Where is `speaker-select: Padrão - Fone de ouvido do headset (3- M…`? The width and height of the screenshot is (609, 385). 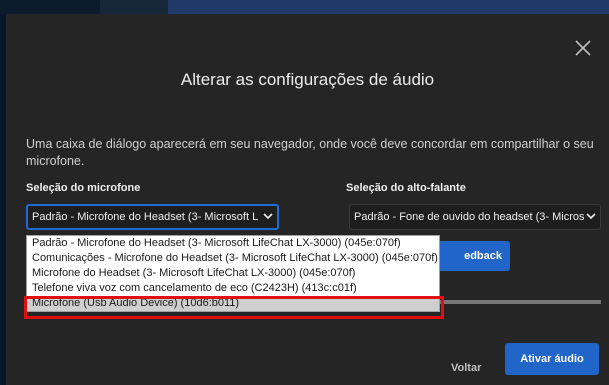
speaker-select: Padrão - Fone de ouvido do headset (3- M… is located at coordinates (475, 217).